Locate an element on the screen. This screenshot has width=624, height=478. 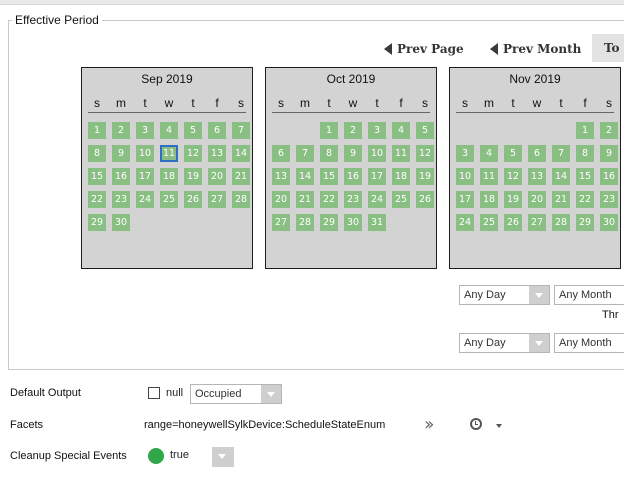
today-button: To is located at coordinates (608, 48).